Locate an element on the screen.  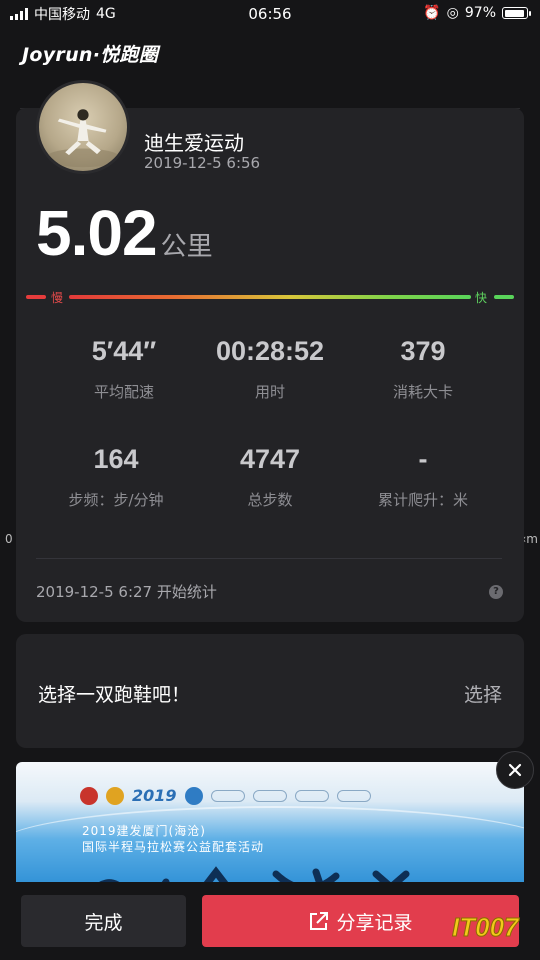
speed-gradient is located at coordinates (270, 297).